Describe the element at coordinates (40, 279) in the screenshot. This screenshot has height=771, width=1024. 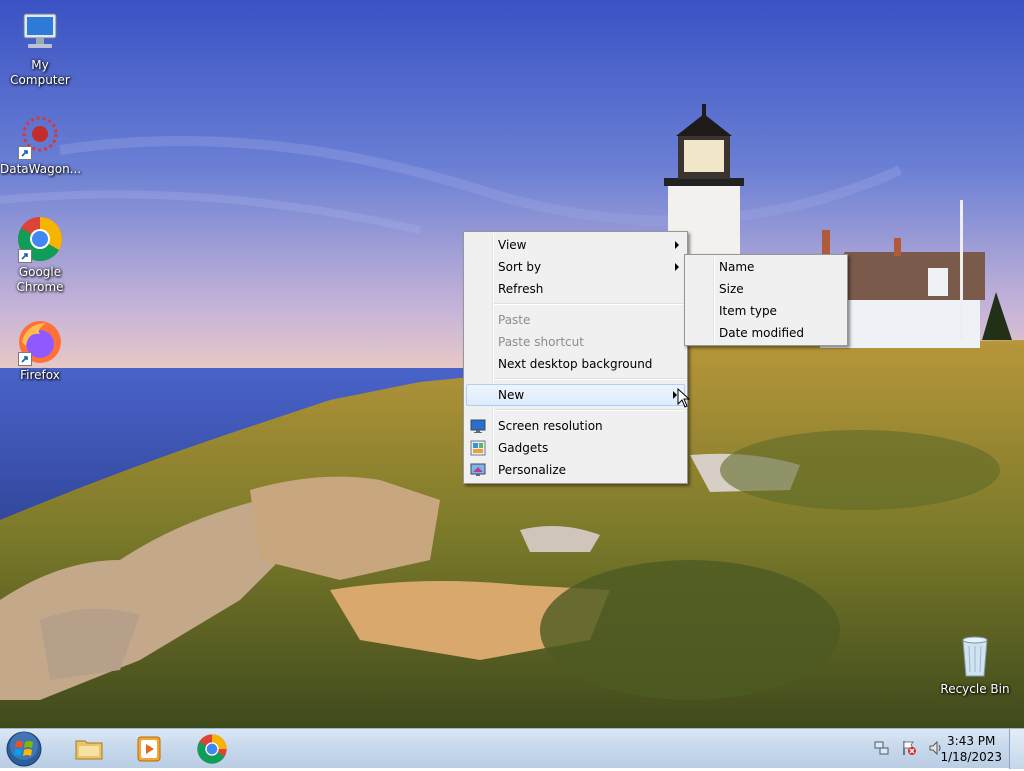
I see `desktop-icon-label: Google Chrome` at that location.